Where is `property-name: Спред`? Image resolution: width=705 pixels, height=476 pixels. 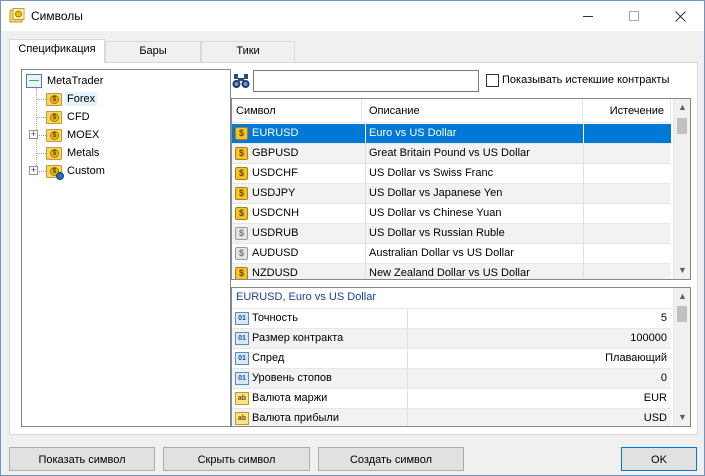 property-name: Спред is located at coordinates (268, 358).